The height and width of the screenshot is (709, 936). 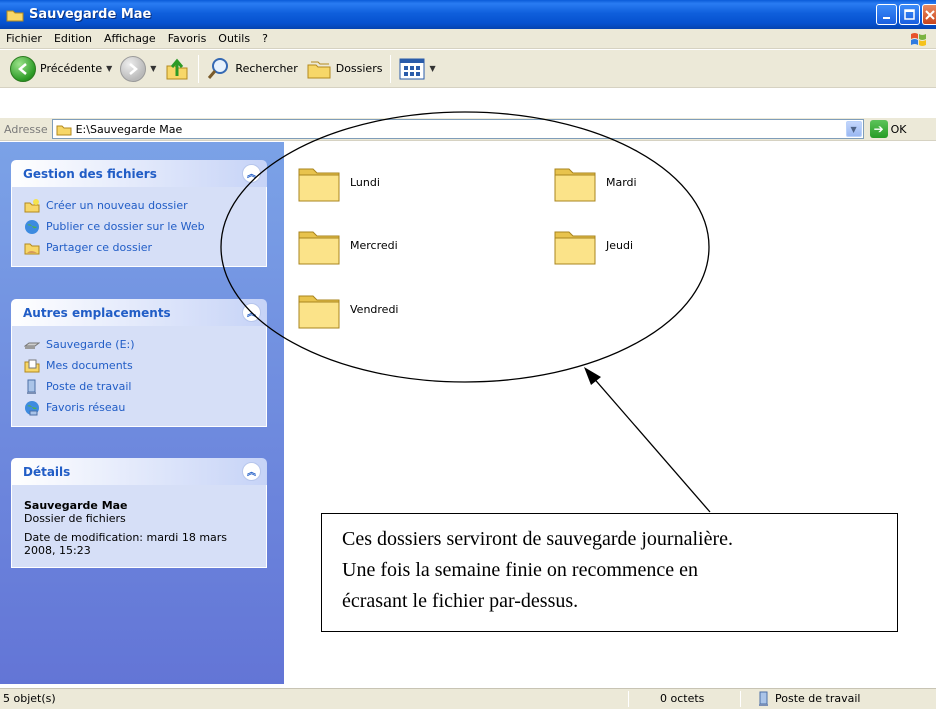 I want to click on go-label: OK, so click(x=898, y=129).